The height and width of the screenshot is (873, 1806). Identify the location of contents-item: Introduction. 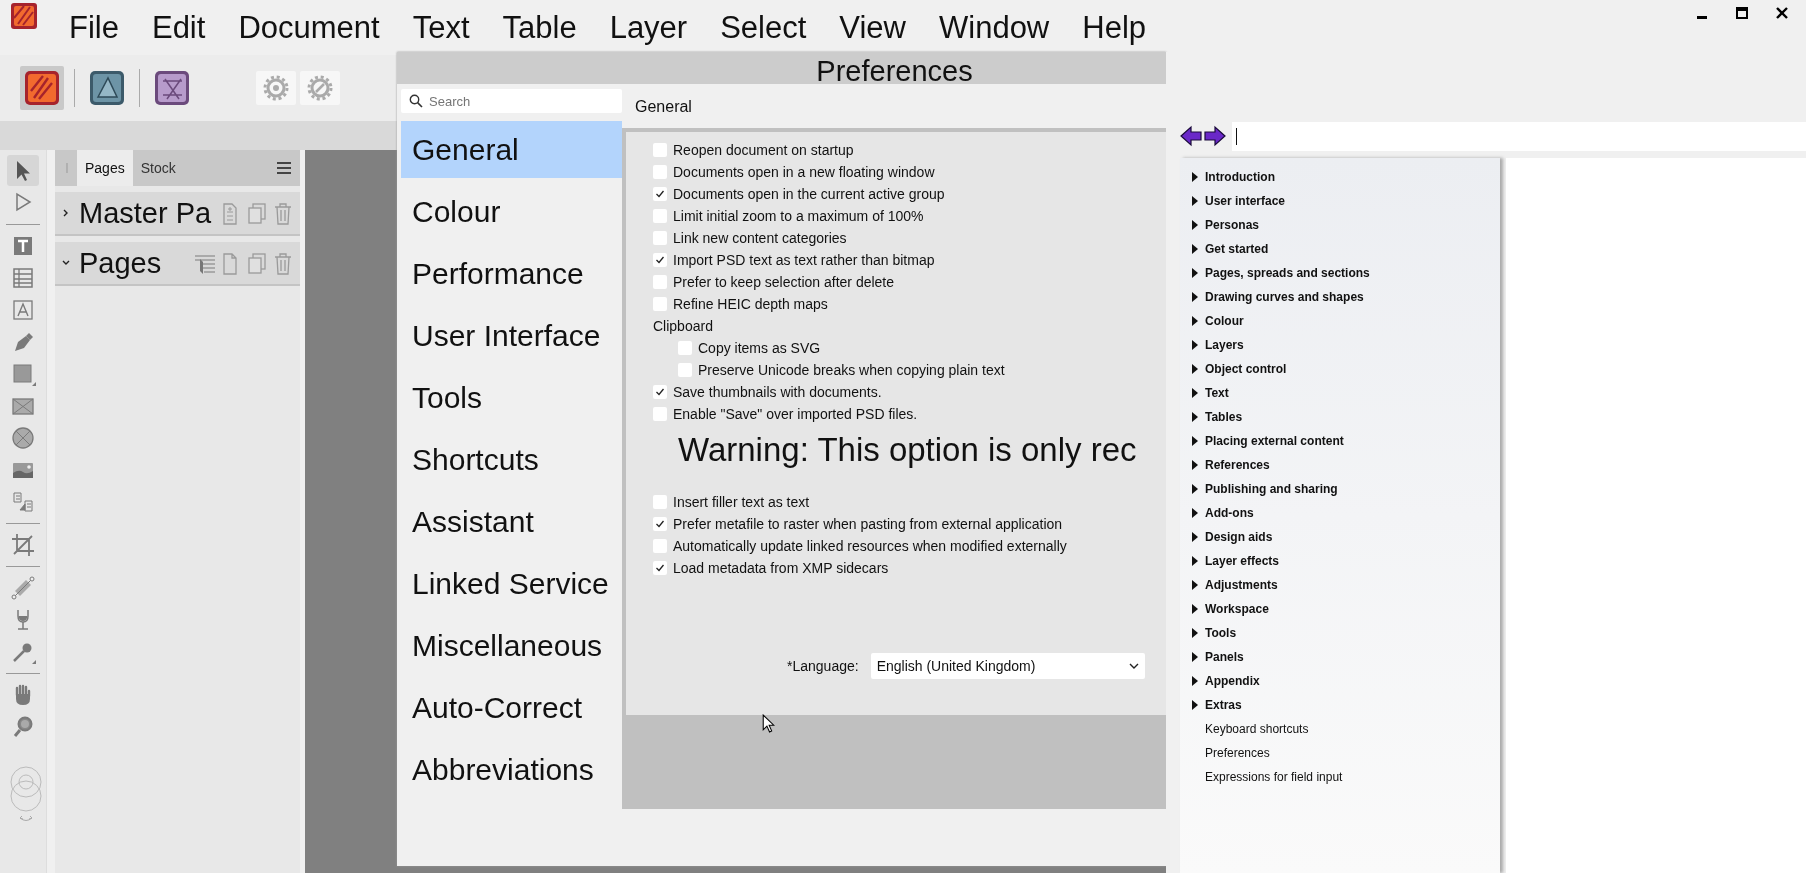
(1240, 177).